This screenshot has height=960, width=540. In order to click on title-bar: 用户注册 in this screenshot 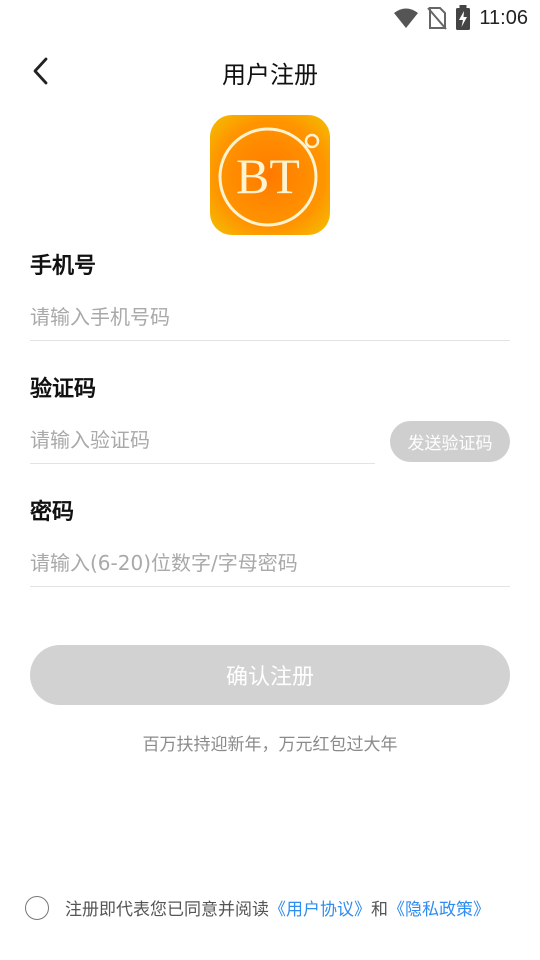, I will do `click(270, 71)`.